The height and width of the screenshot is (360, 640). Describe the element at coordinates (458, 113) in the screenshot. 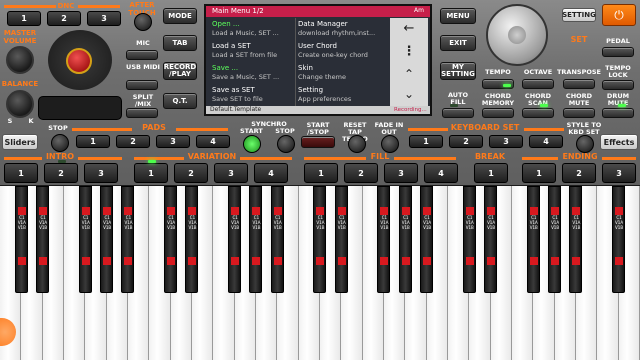

I see `auto-fill-button` at that location.